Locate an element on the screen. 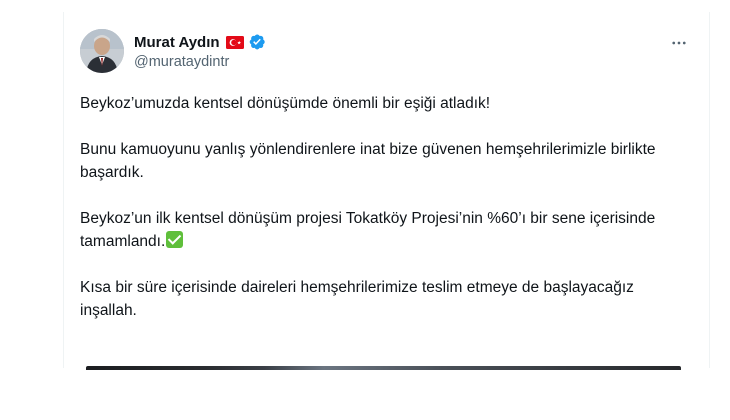  display-name: Murat Aydın is located at coordinates (177, 42).